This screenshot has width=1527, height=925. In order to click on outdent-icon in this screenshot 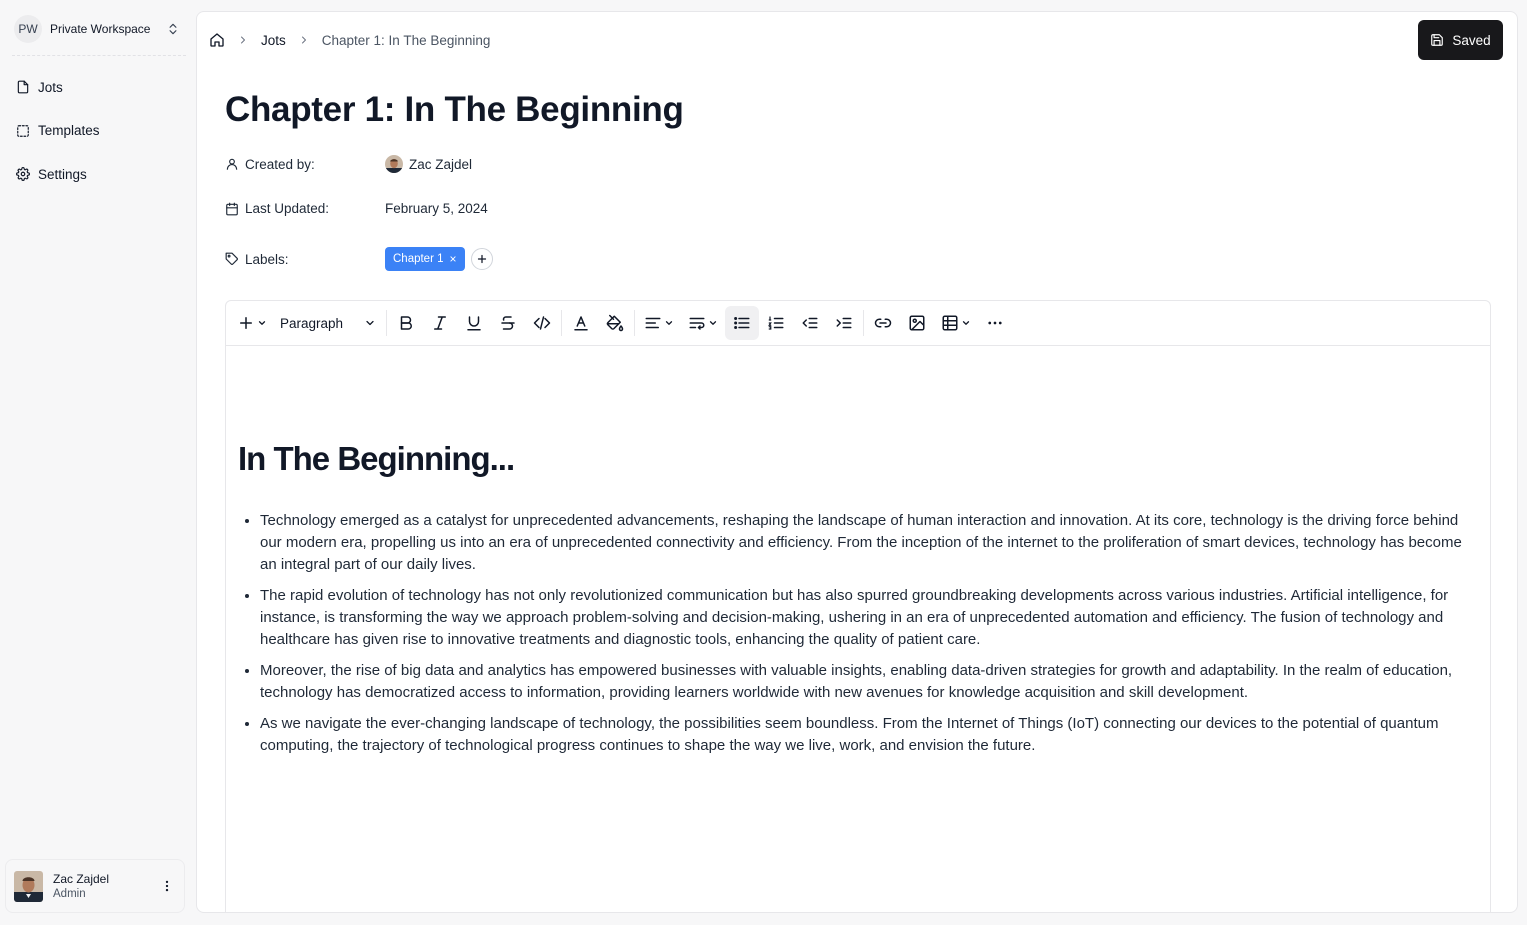, I will do `click(810, 323)`.